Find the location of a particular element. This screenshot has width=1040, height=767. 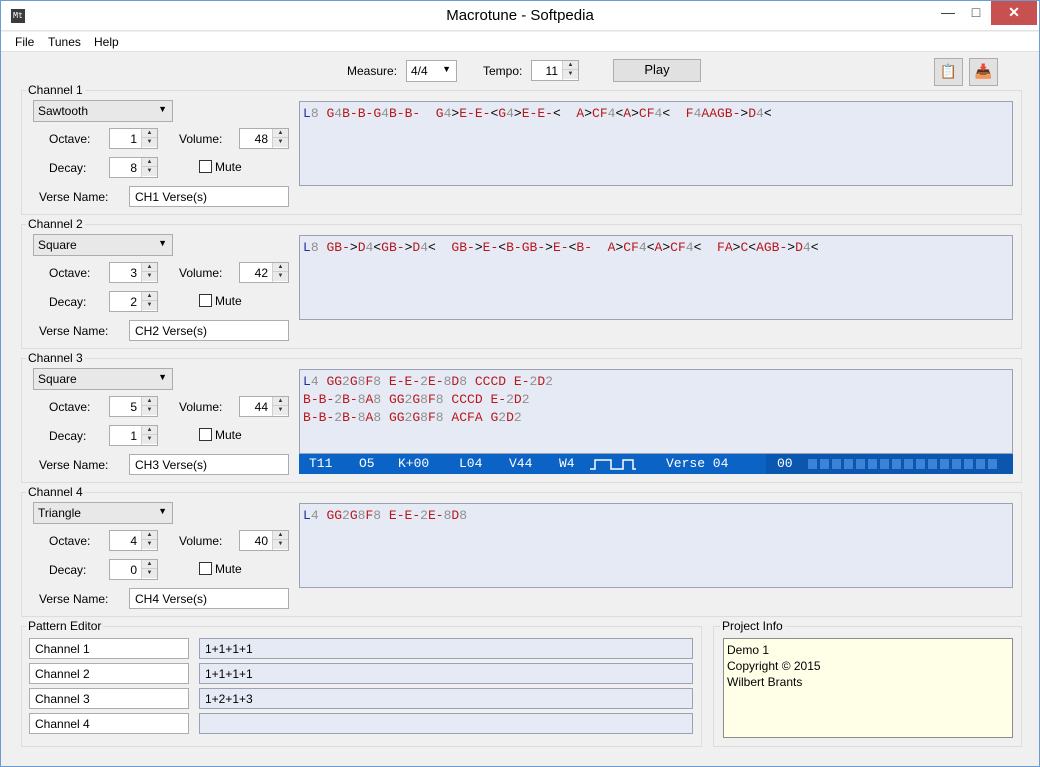

window-title: Macrotune - Softpedia is located at coordinates (520, 15).